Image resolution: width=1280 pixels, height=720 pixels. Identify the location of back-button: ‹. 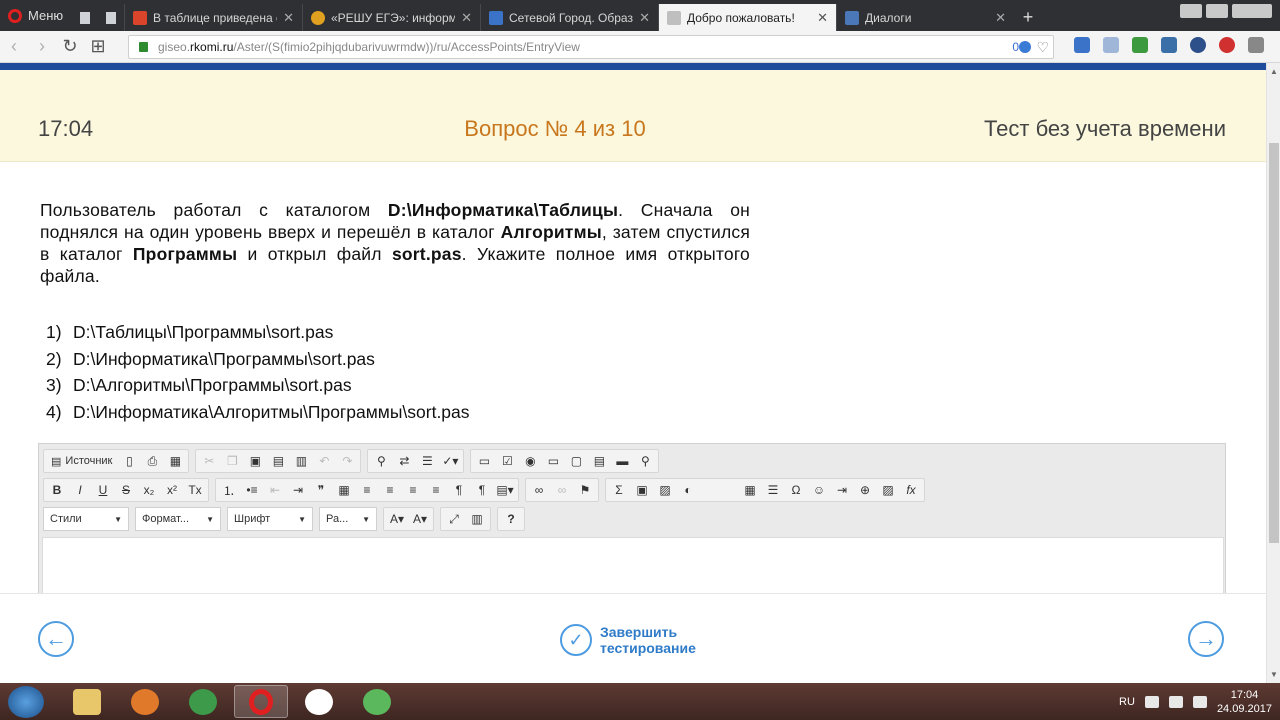
(14, 46).